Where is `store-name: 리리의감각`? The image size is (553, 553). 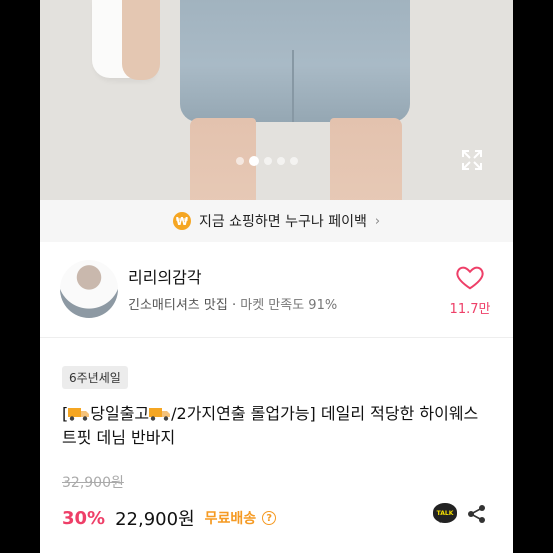 store-name: 리리의감각 is located at coordinates (165, 276).